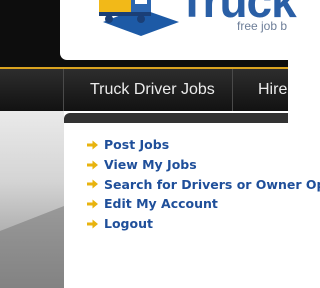 The image size is (320, 288). What do you see at coordinates (272, 90) in the screenshot?
I see `nav-item-hire: Hire` at bounding box center [272, 90].